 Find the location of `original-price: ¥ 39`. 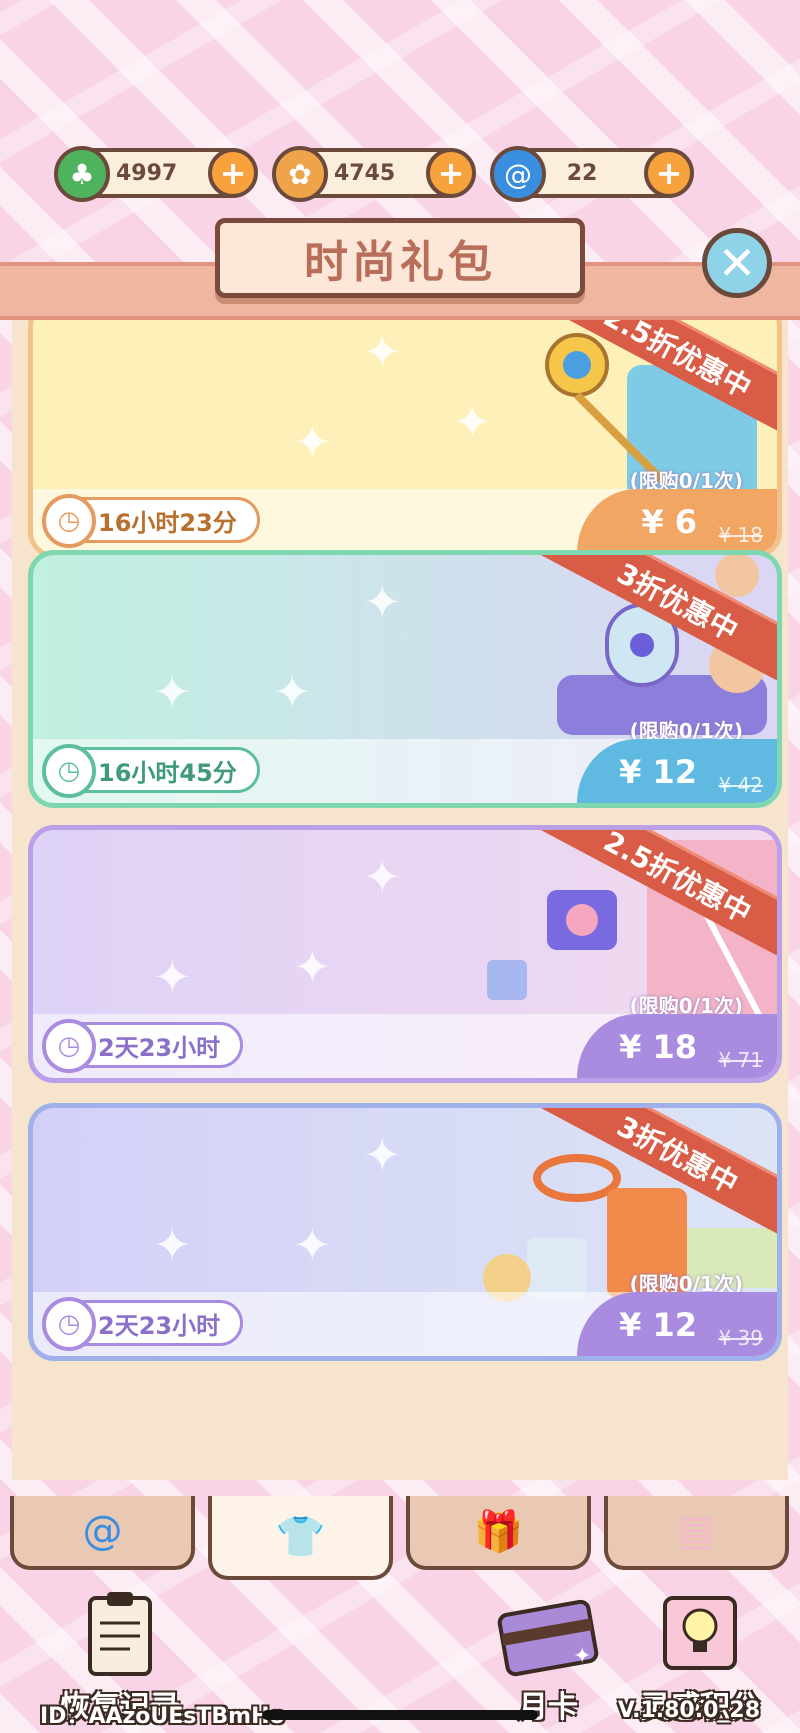

original-price: ¥ 39 is located at coordinates (740, 1338).